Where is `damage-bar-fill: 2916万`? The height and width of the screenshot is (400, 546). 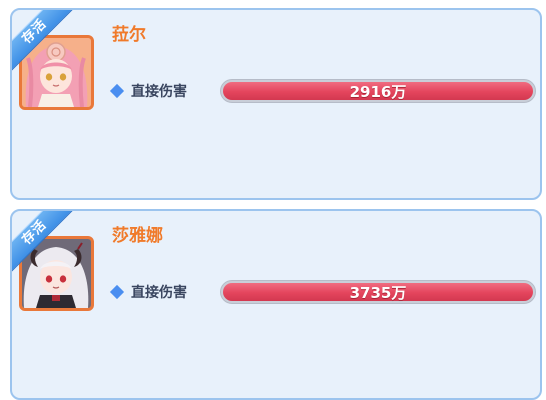 damage-bar-fill: 2916万 is located at coordinates (378, 91).